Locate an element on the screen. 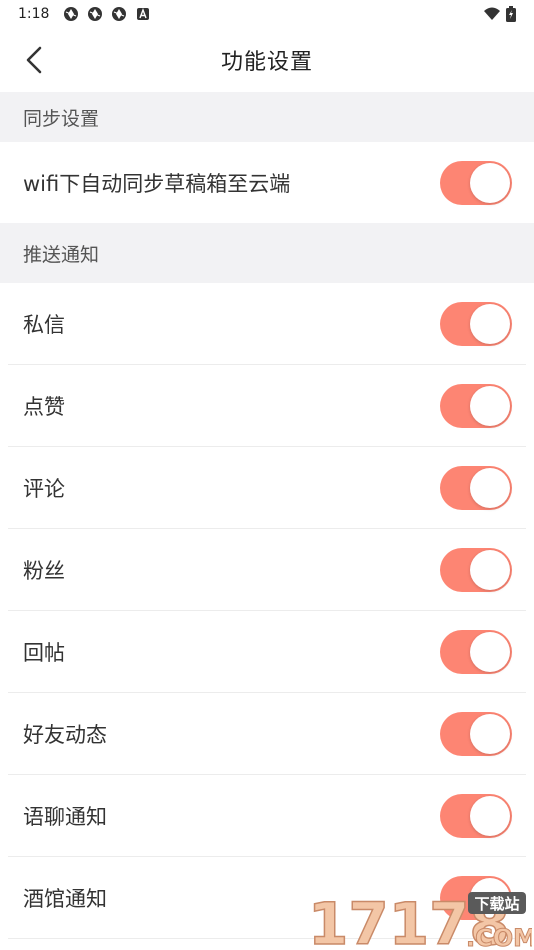 Image resolution: width=534 pixels, height=950 pixels. private-message-toggle is located at coordinates (476, 323).